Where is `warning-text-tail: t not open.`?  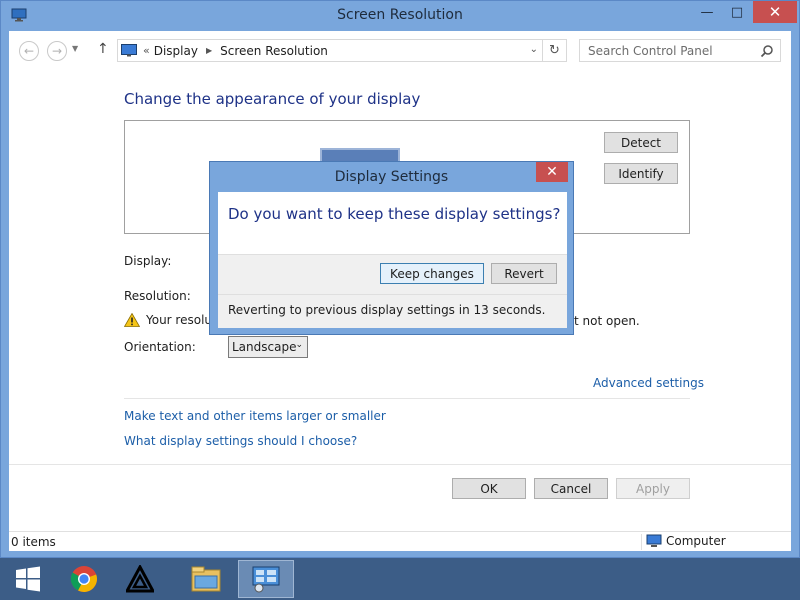 warning-text-tail: t not open. is located at coordinates (607, 321).